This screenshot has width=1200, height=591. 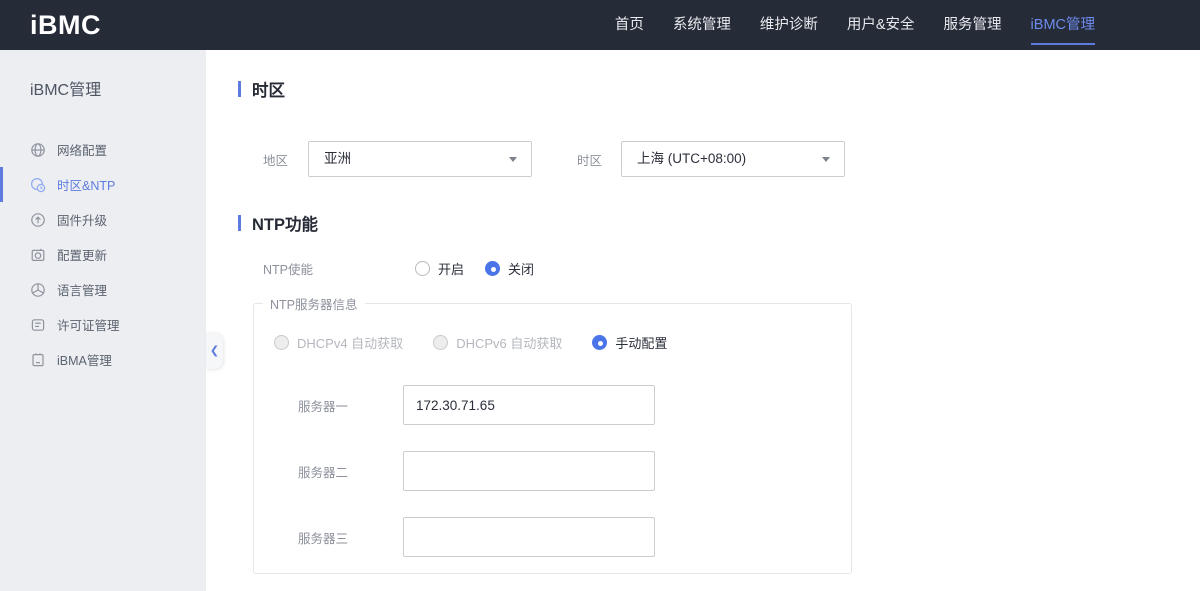 I want to click on sidebar-item-label: 网络配置, so click(x=82, y=151).